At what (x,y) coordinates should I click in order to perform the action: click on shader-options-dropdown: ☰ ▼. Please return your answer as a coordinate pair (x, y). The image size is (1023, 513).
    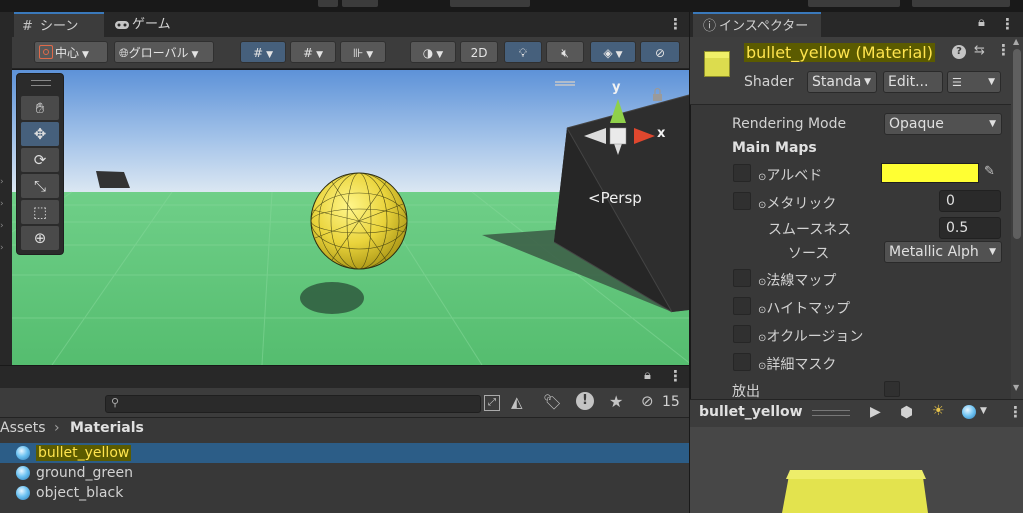
    Looking at the image, I should click on (974, 82).